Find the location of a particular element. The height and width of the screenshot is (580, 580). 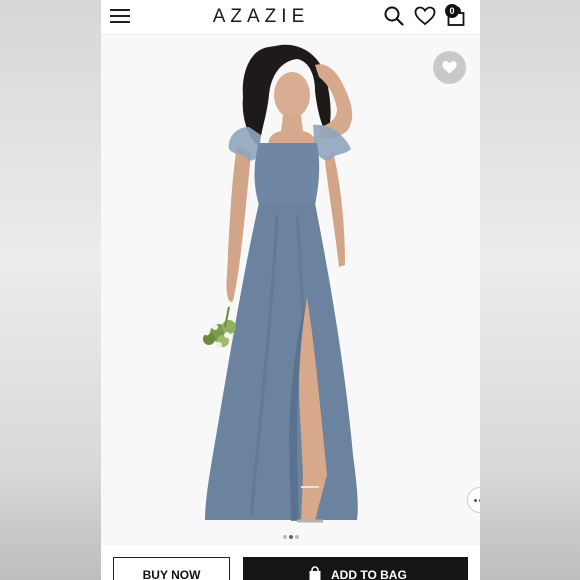

hamburger-menu-icon is located at coordinates (120, 16).